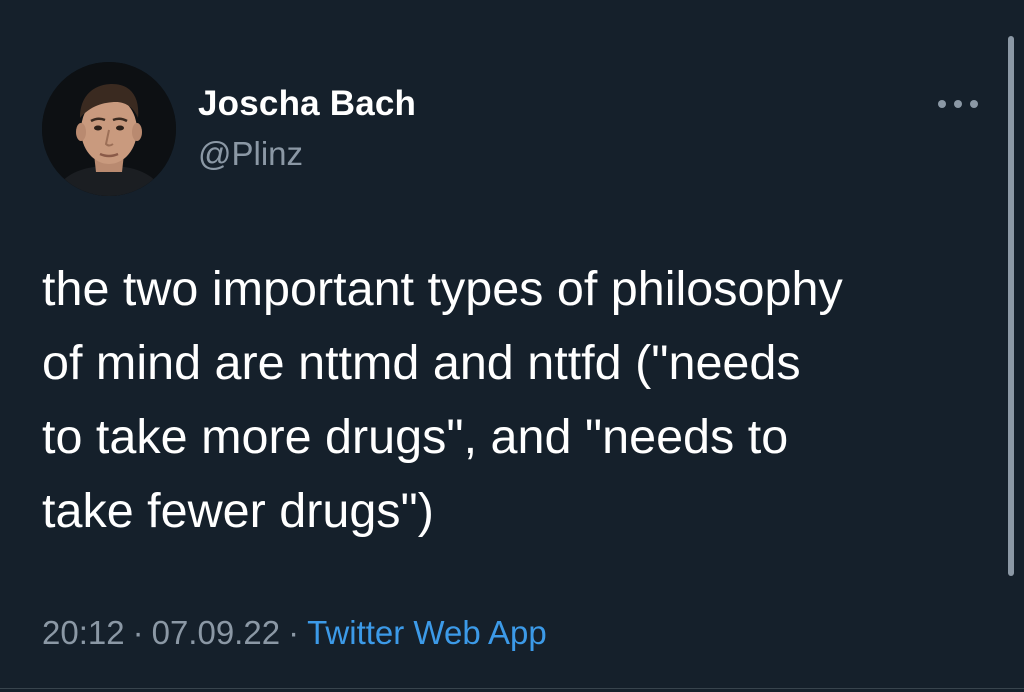  What do you see at coordinates (442, 289) in the screenshot?
I see `tweet-text-line: the two important types of philosophy` at bounding box center [442, 289].